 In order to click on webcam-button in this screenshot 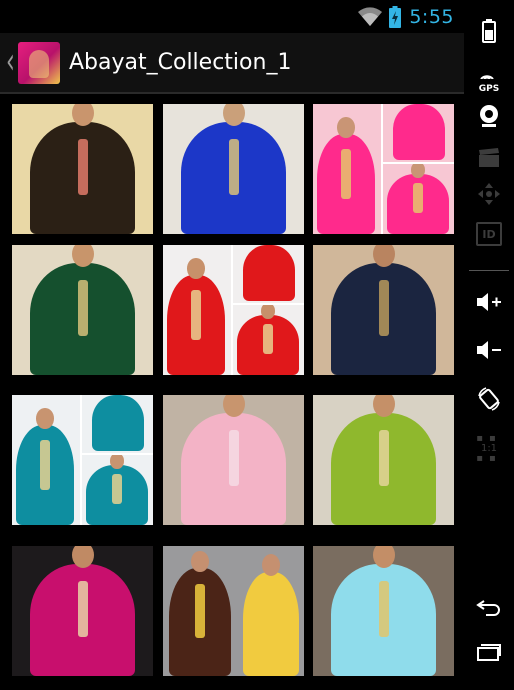, I will do `click(489, 116)`.